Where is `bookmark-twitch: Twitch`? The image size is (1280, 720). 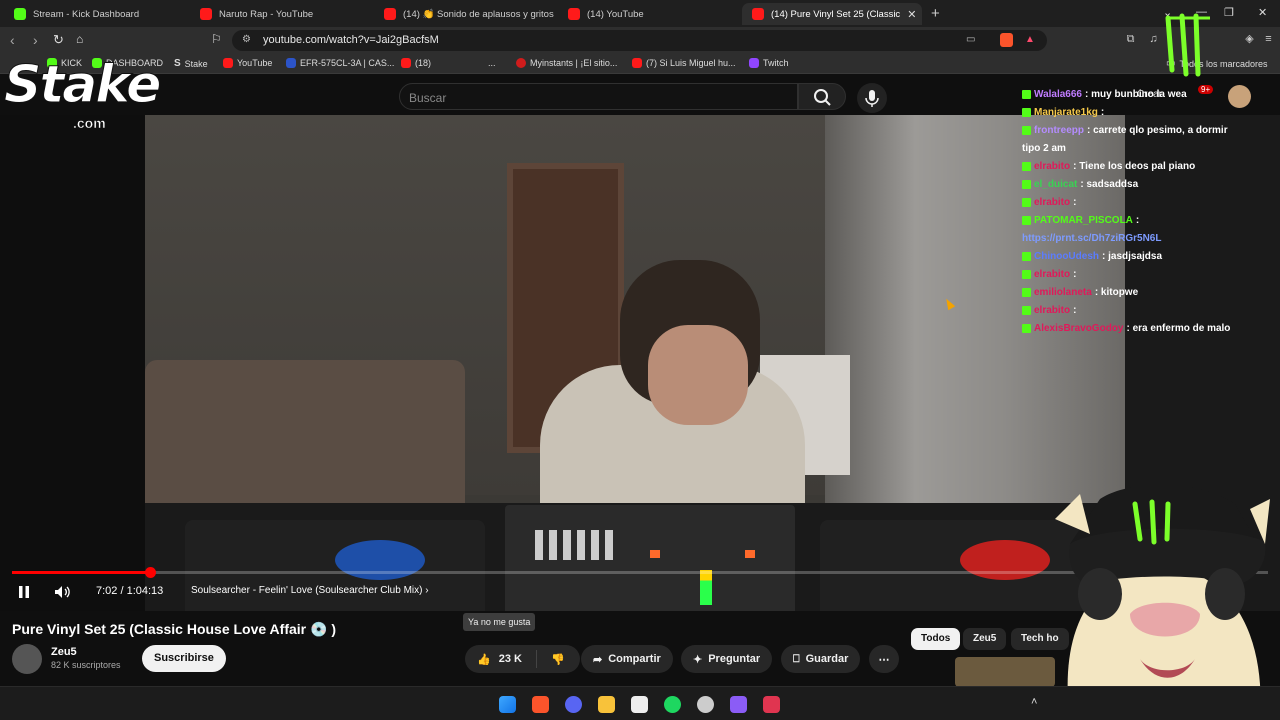 bookmark-twitch: Twitch is located at coordinates (769, 63).